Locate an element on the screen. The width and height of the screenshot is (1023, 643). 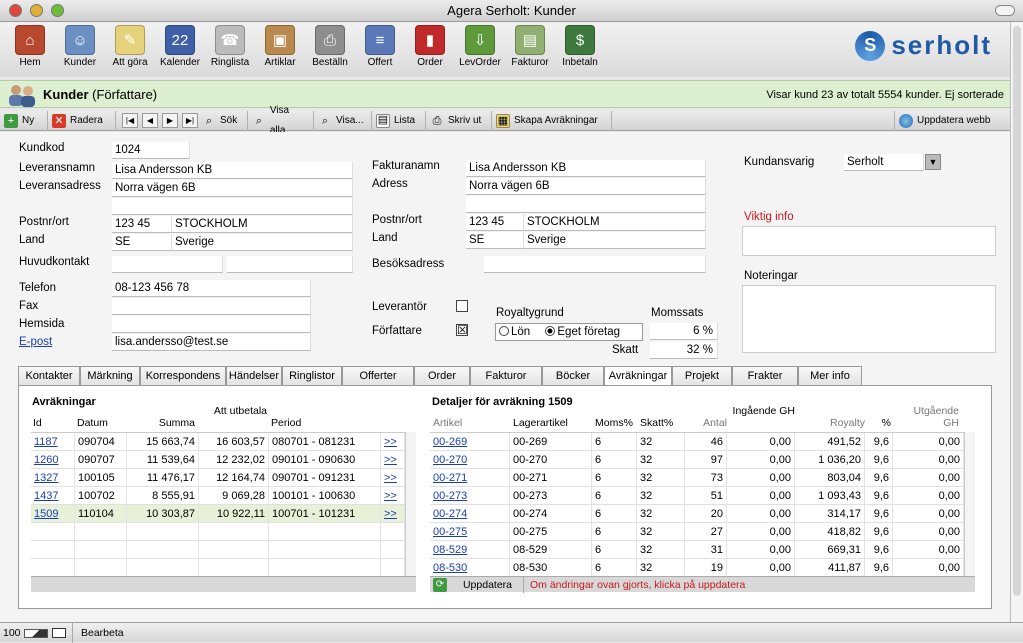
toolbar-offert-button: ≡ Offert is located at coordinates (380, 46).